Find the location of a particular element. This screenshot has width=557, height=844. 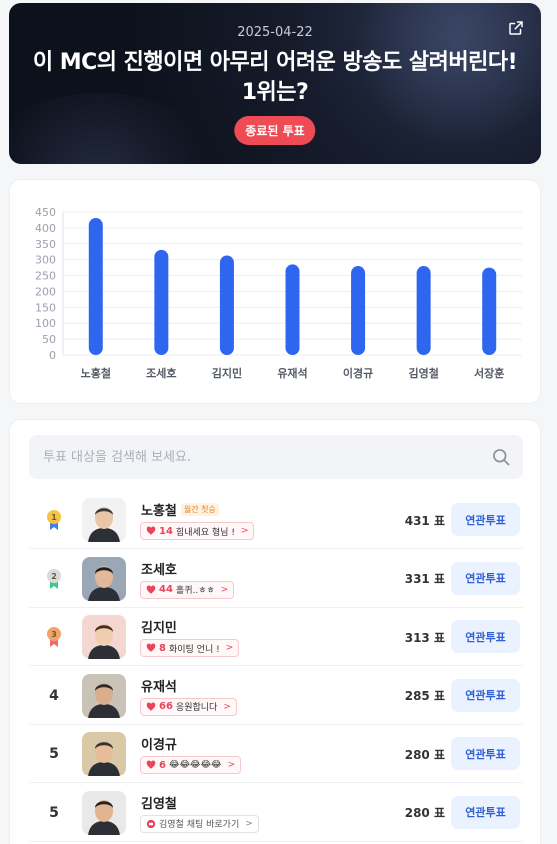

x-tick-label: 김영철 is located at coordinates (423, 373).